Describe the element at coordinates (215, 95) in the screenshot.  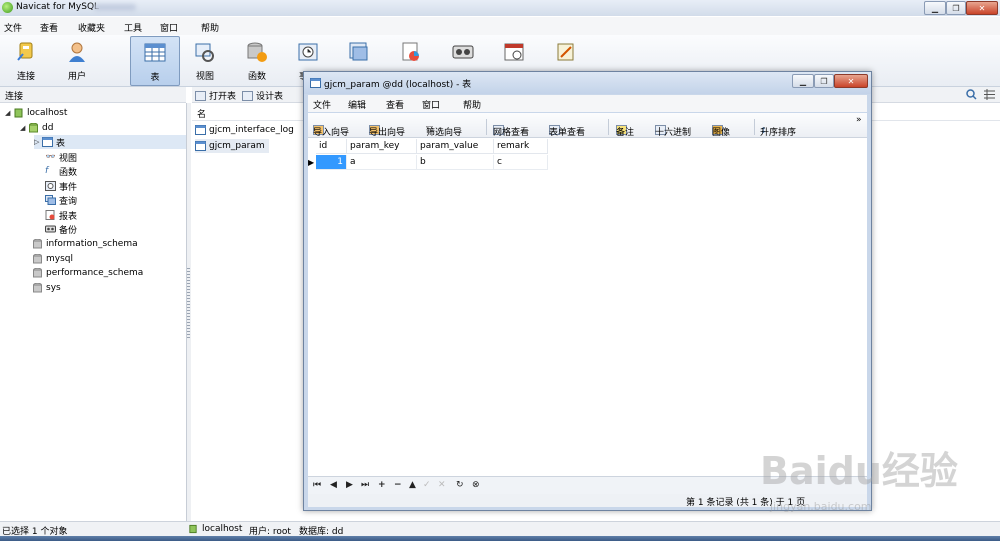
I see `open-table-button: 打开表` at that location.